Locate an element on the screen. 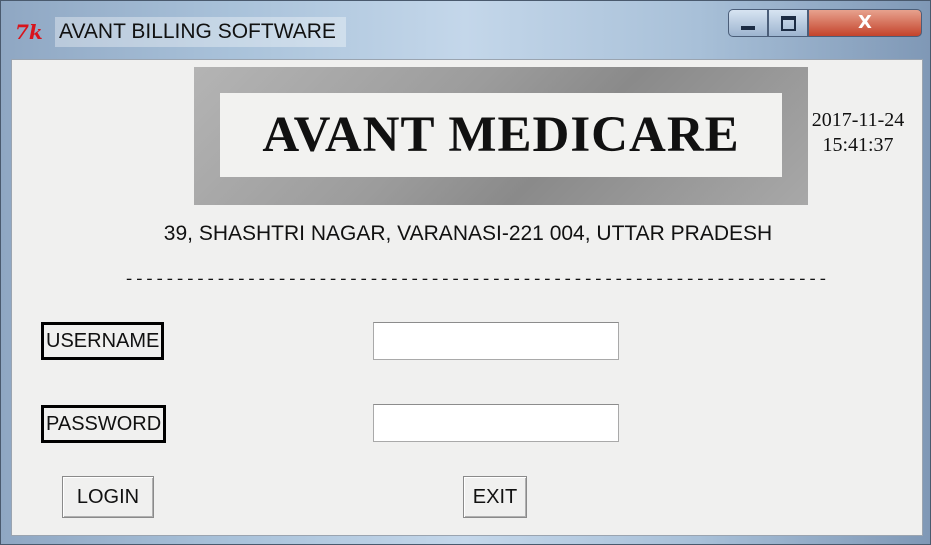  username-label: USERNAME is located at coordinates (103, 341).